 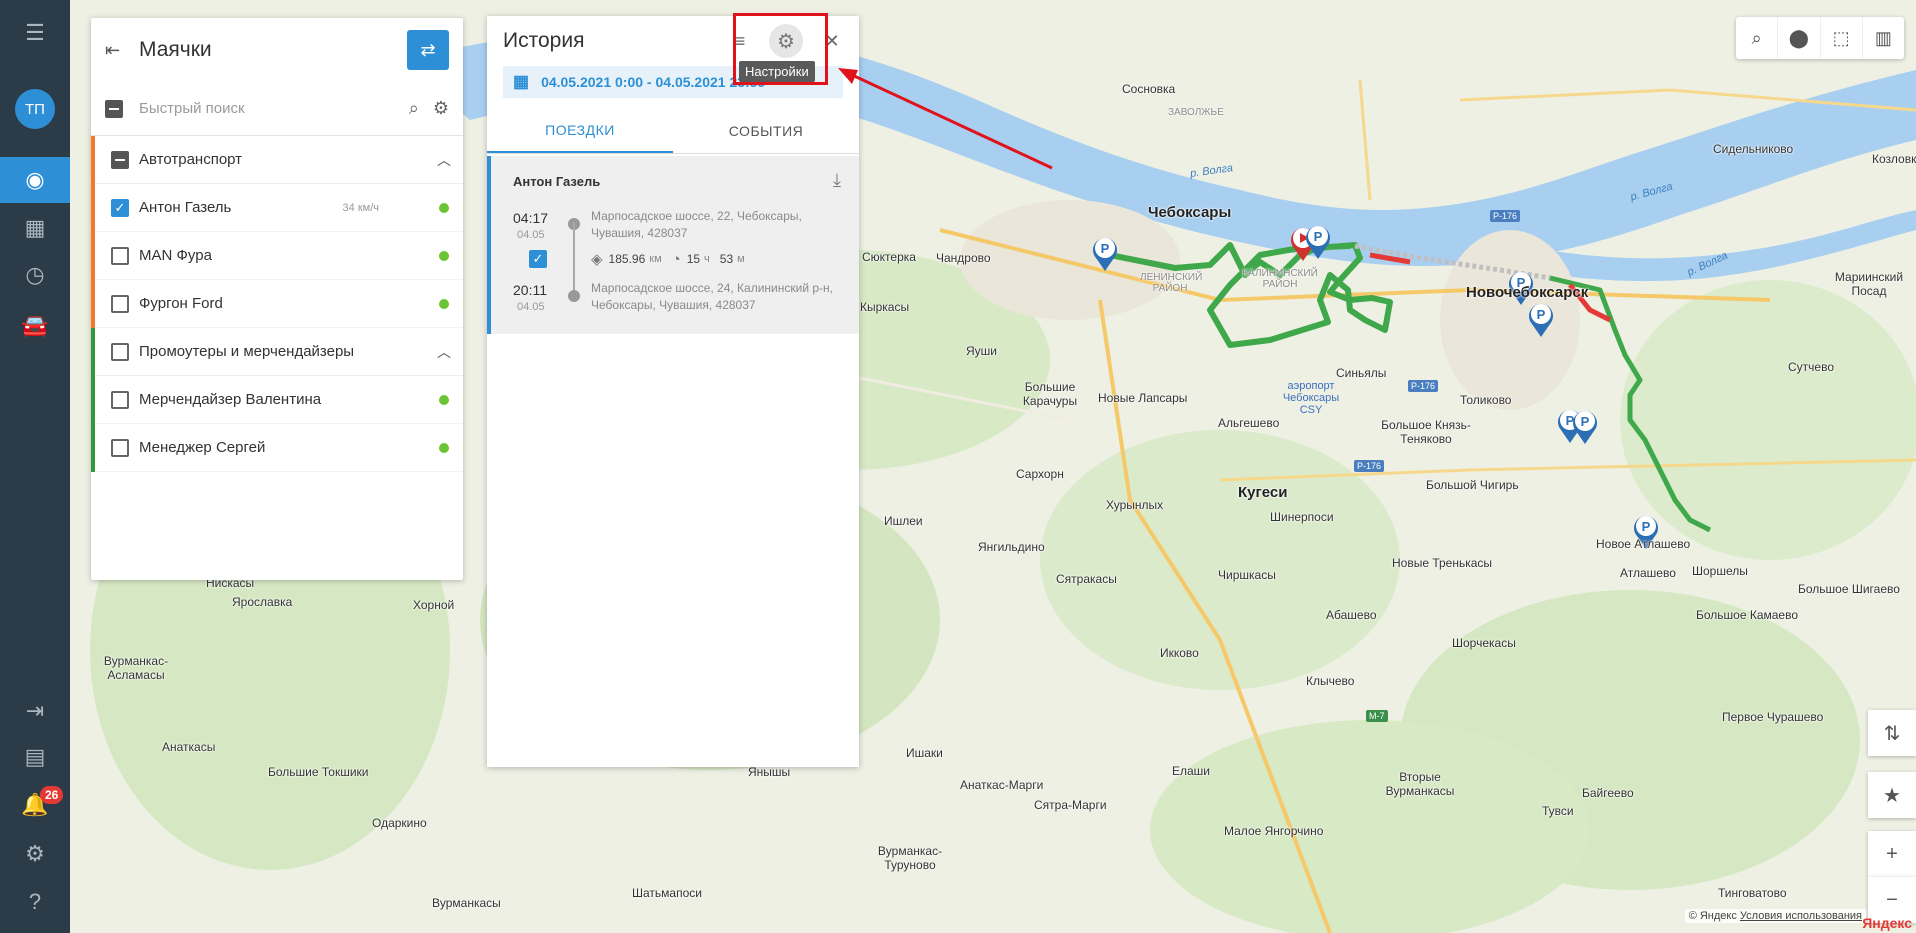 What do you see at coordinates (1423, 386) in the screenshot?
I see `road-badge: Р-176` at bounding box center [1423, 386].